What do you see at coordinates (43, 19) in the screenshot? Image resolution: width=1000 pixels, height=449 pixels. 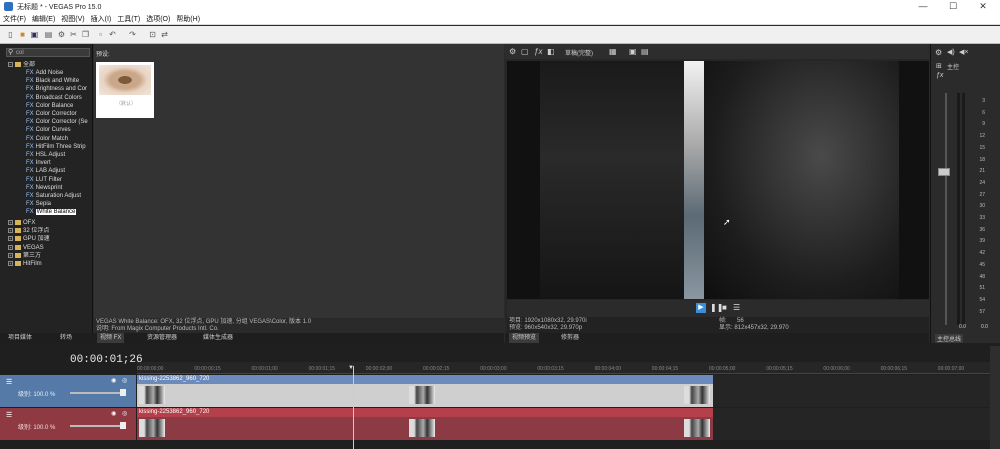 I see `menu-edit: 编辑(E)` at bounding box center [43, 19].